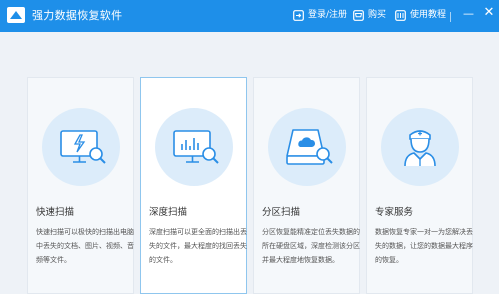  I want to click on buy-label: 购买, so click(377, 15).